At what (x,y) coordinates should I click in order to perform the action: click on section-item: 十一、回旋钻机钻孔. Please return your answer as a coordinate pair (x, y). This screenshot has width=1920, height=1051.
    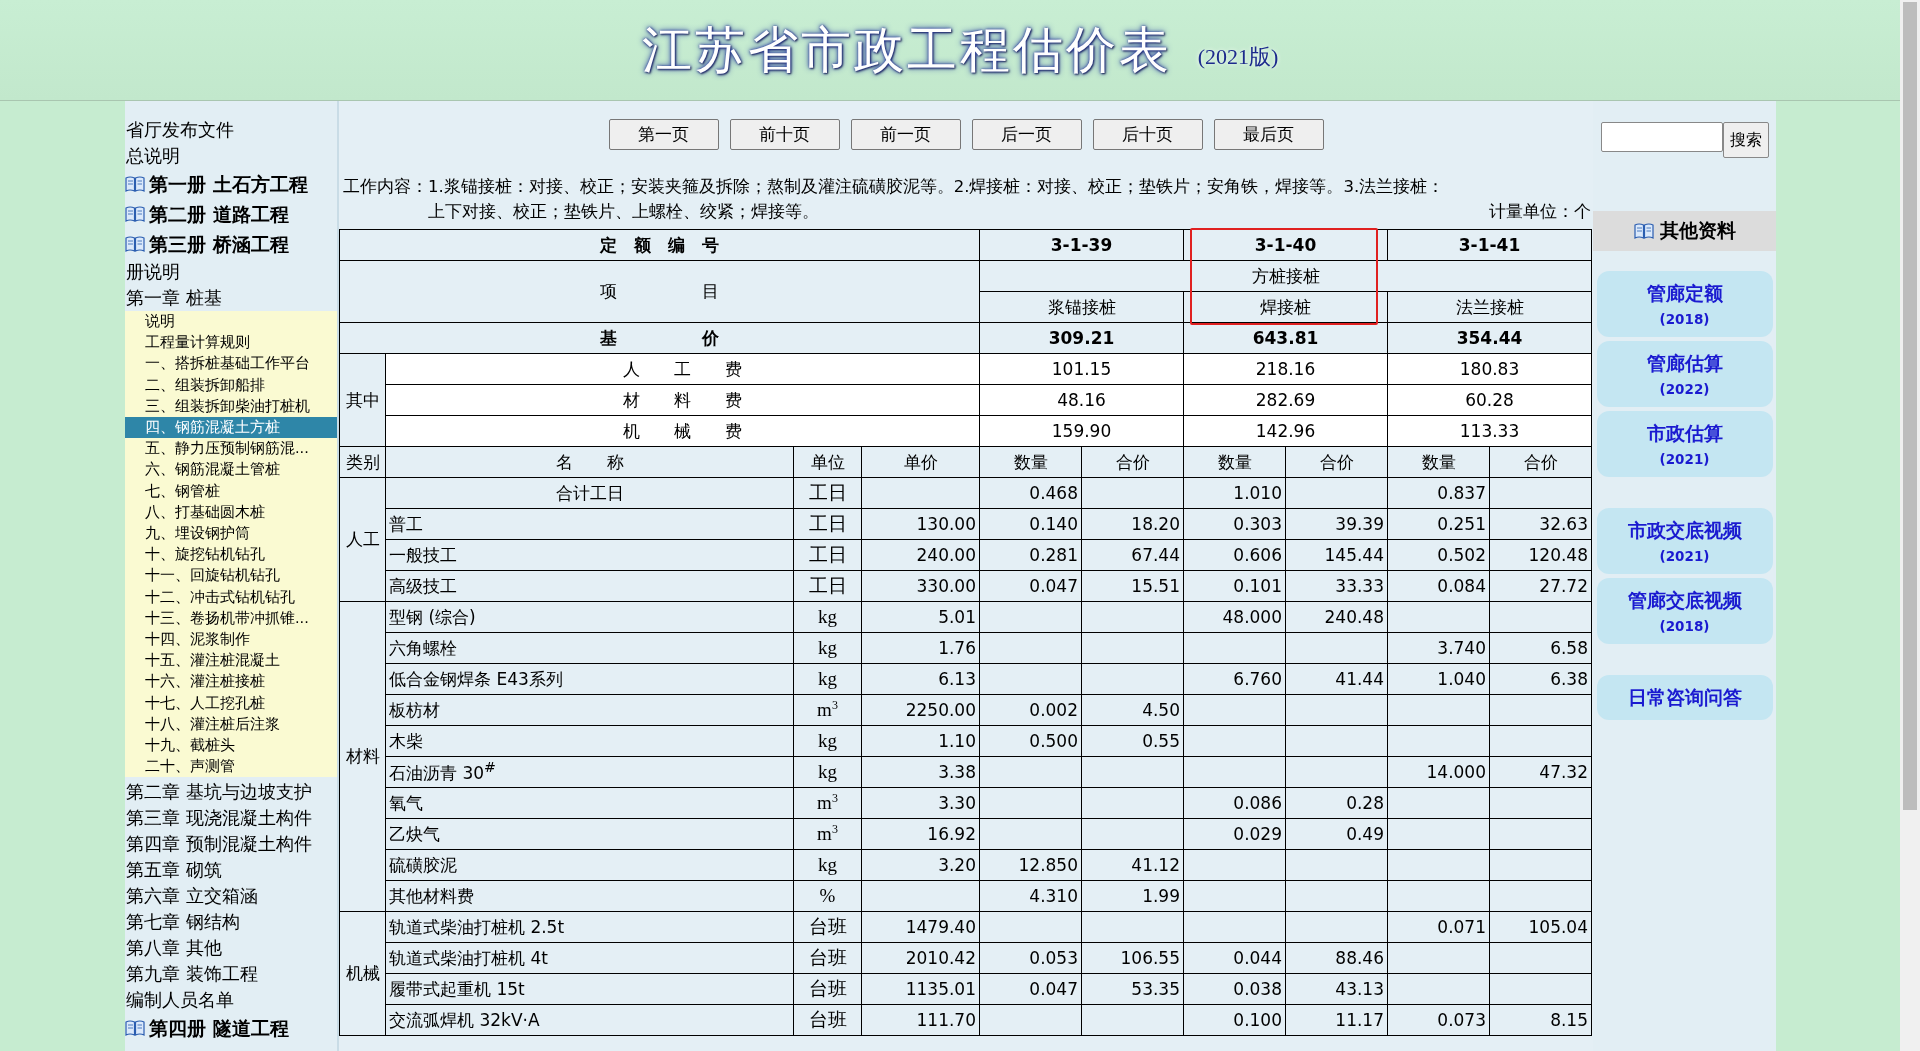
    Looking at the image, I should click on (231, 576).